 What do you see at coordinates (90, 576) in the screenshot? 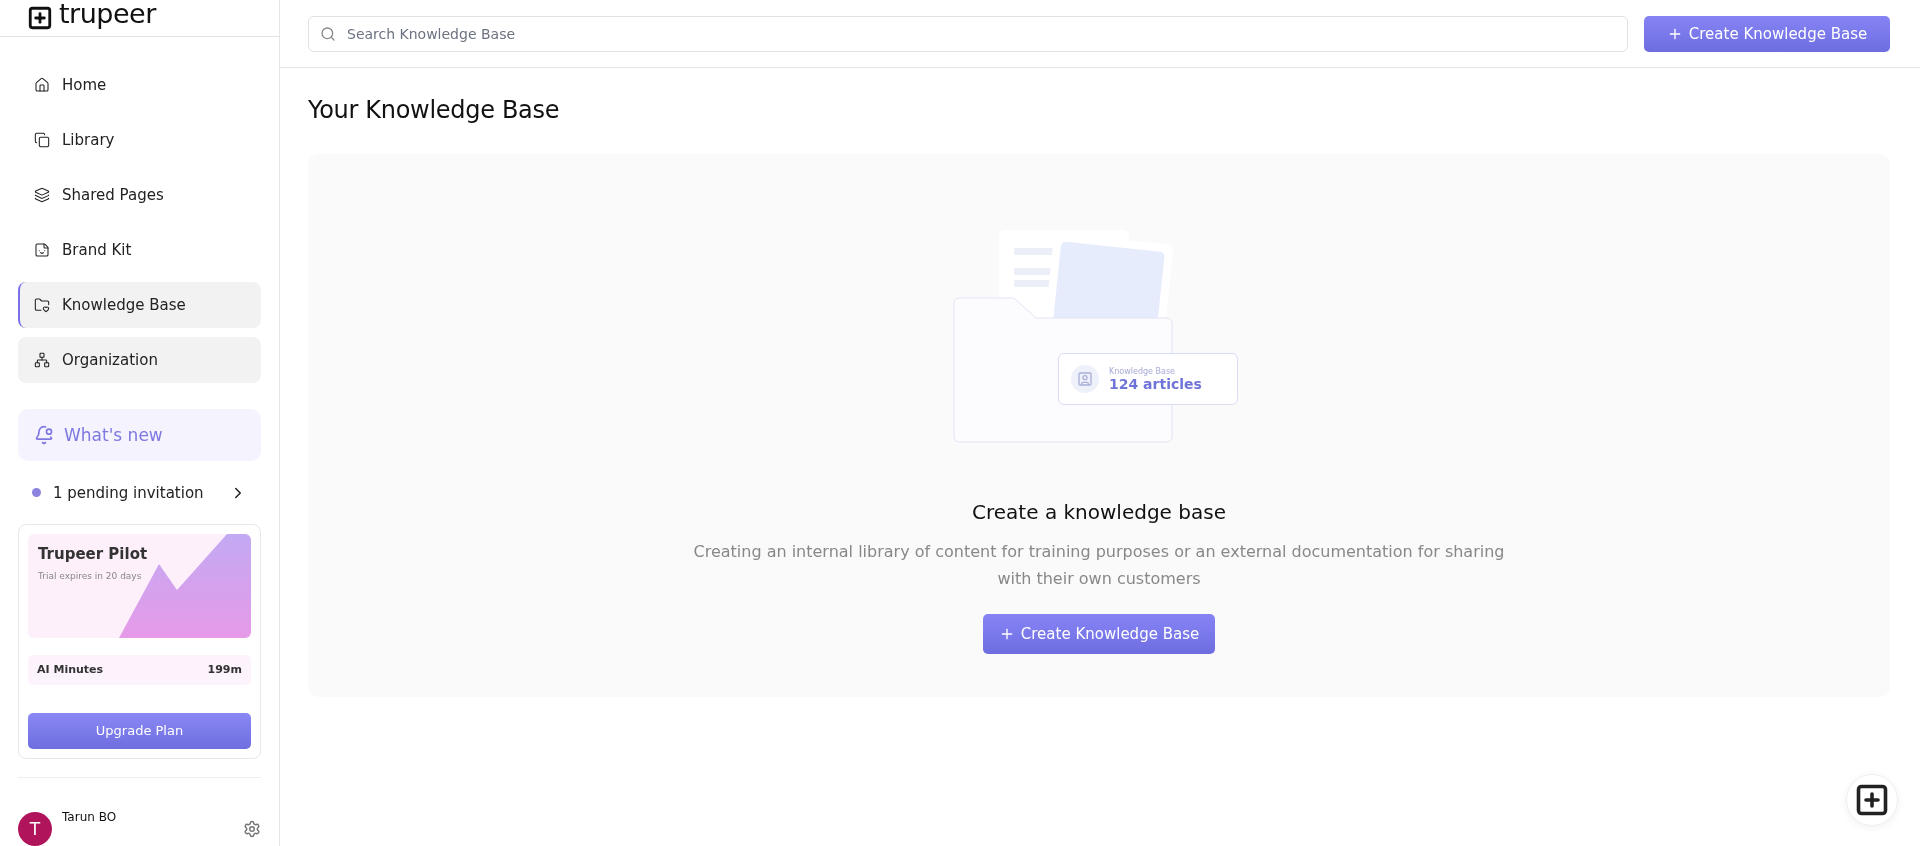
I see `plan-subtitle: Trial expires in 20 days` at bounding box center [90, 576].